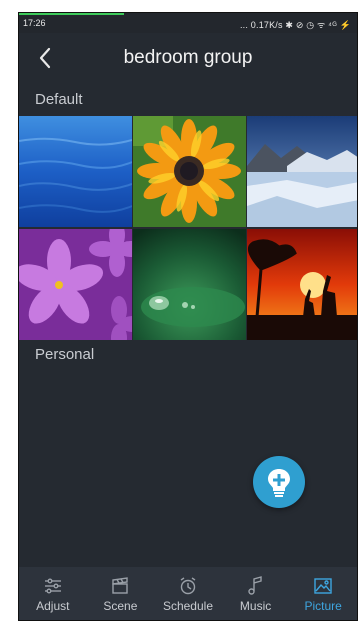  I want to click on status-indicators: ... 0.17K/s ✱ ⊘ ◷ ᯤ ⁴ᴳ ⚡, so click(295, 25).